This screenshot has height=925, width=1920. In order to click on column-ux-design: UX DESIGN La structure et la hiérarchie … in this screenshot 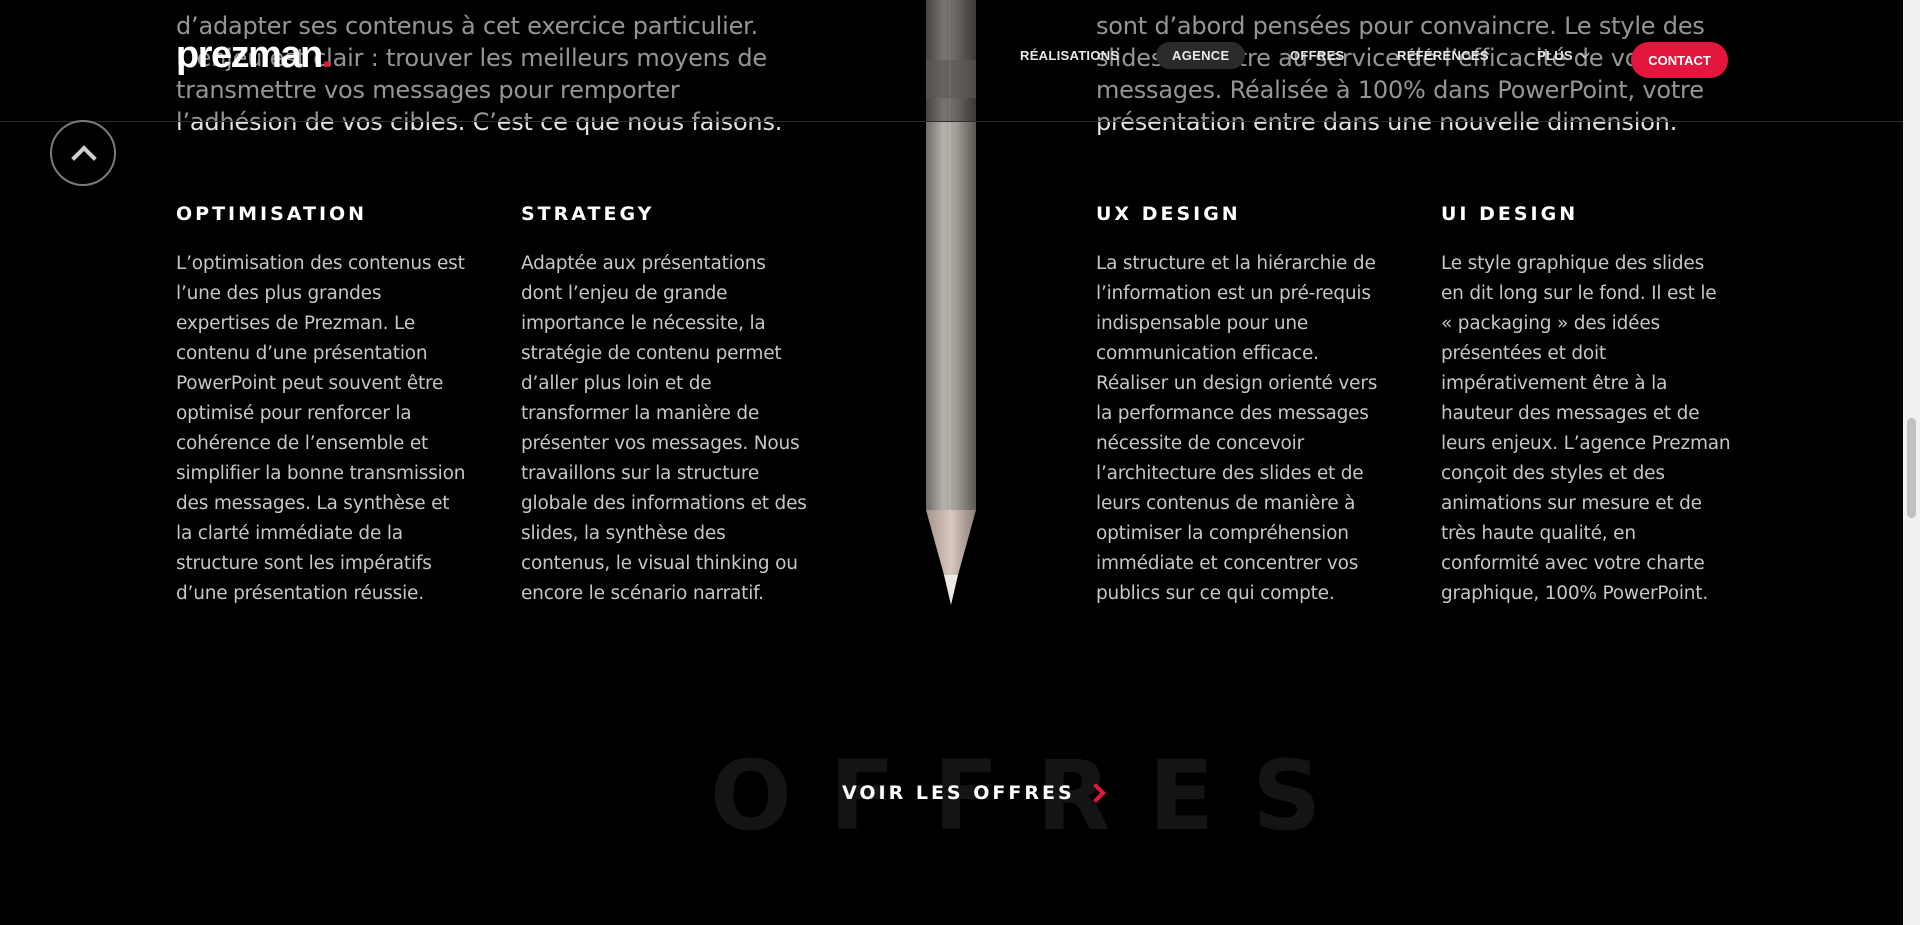, I will do `click(1241, 406)`.